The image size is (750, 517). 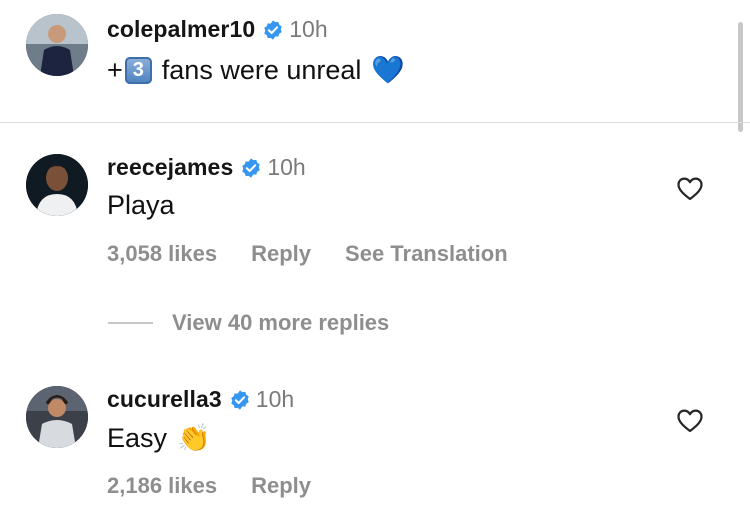 I want to click on blue-heart-icon: 💙, so click(x=388, y=70).